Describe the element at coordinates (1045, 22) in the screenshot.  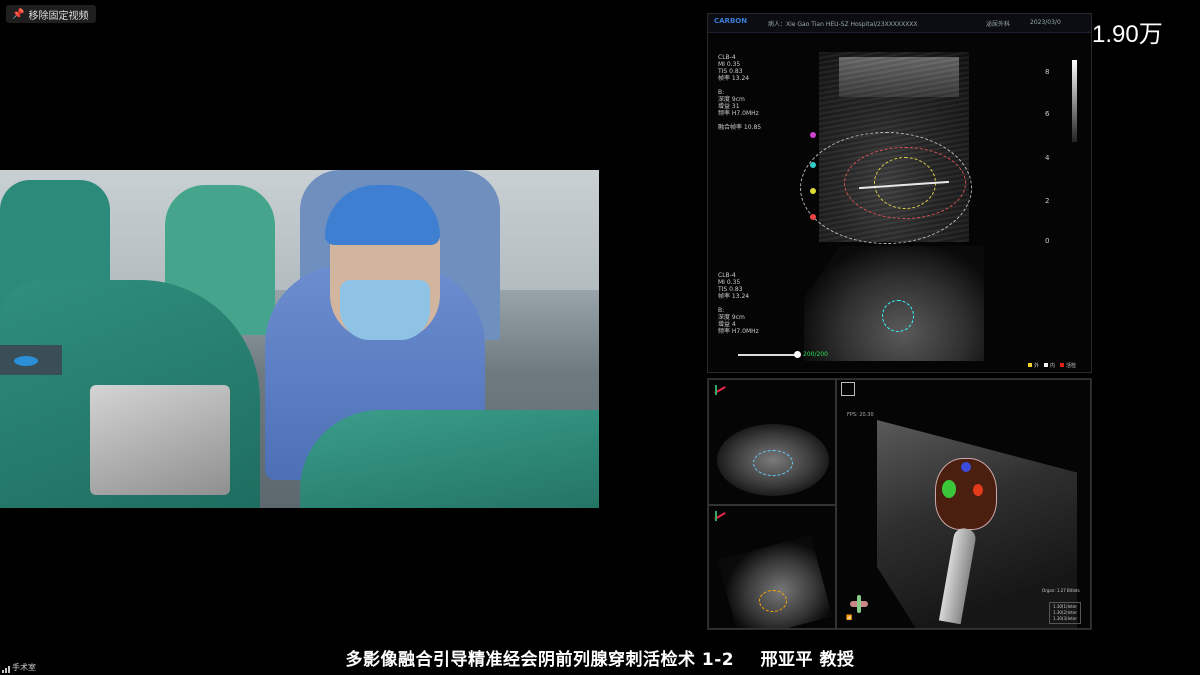
I see `date-label: 2023/03/0` at that location.